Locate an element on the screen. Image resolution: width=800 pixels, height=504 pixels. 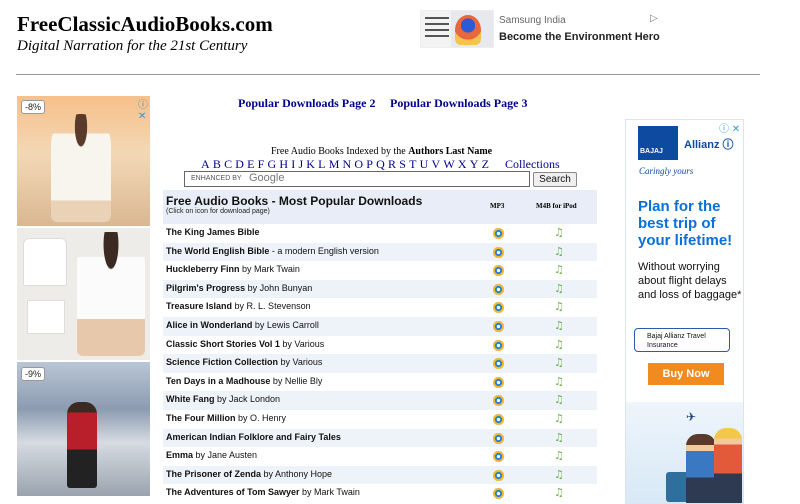
left-sidebar-ad: -8% -9% ⓘ ✕ is located at coordinates (83, 296).